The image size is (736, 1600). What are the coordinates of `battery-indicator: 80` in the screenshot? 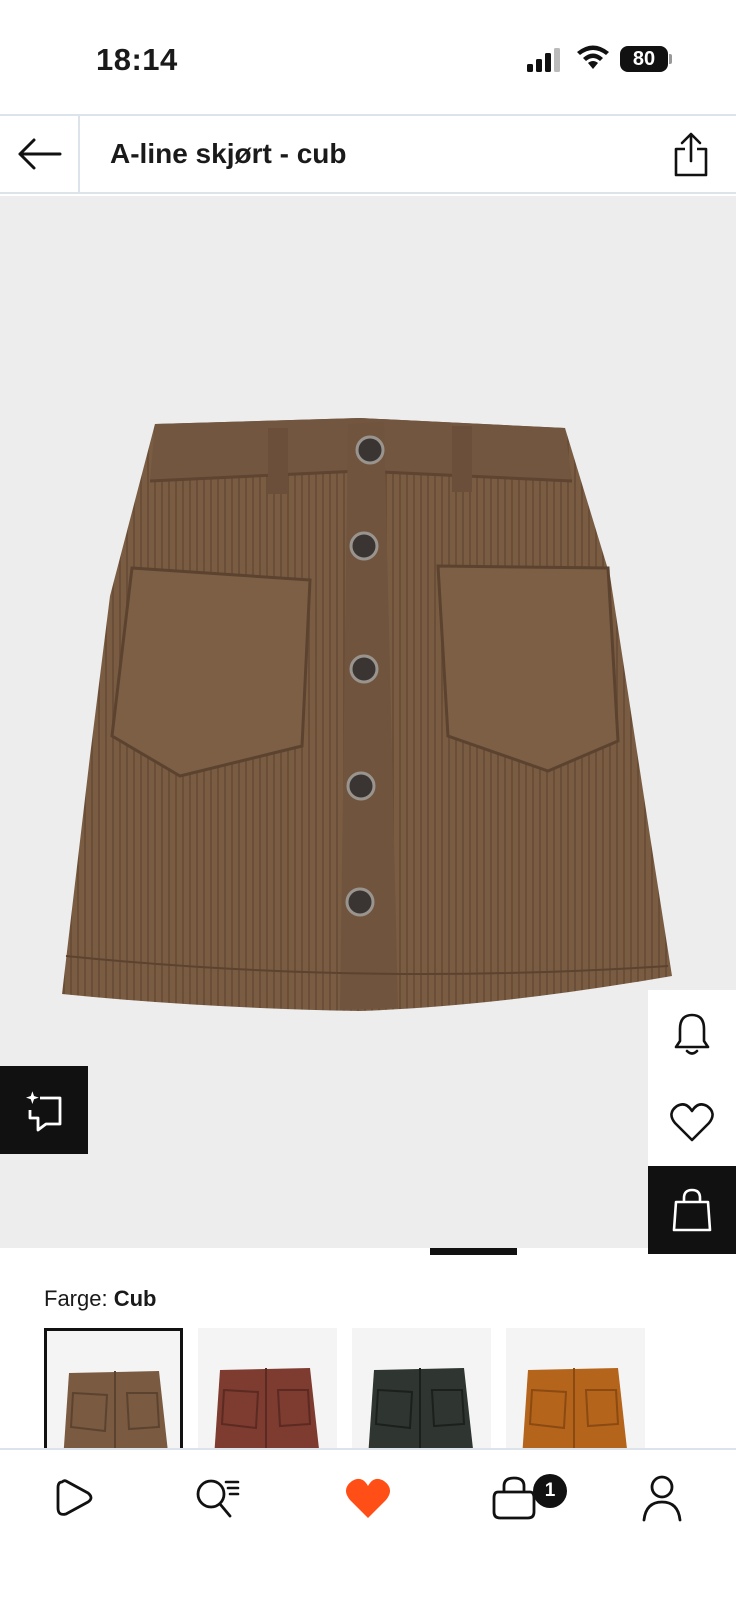 It's located at (646, 59).